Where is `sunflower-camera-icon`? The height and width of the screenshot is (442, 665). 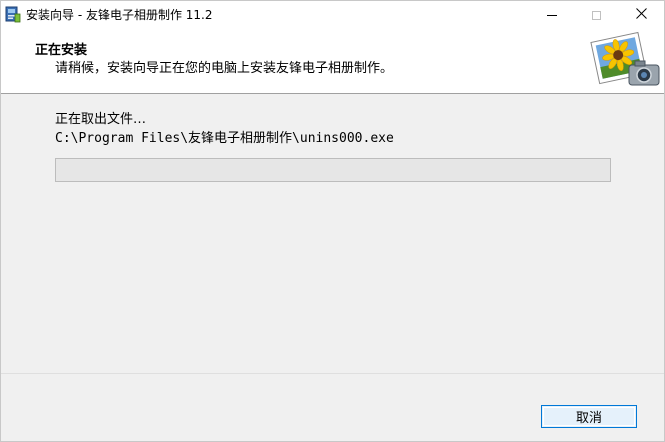 sunflower-camera-icon is located at coordinates (625, 60).